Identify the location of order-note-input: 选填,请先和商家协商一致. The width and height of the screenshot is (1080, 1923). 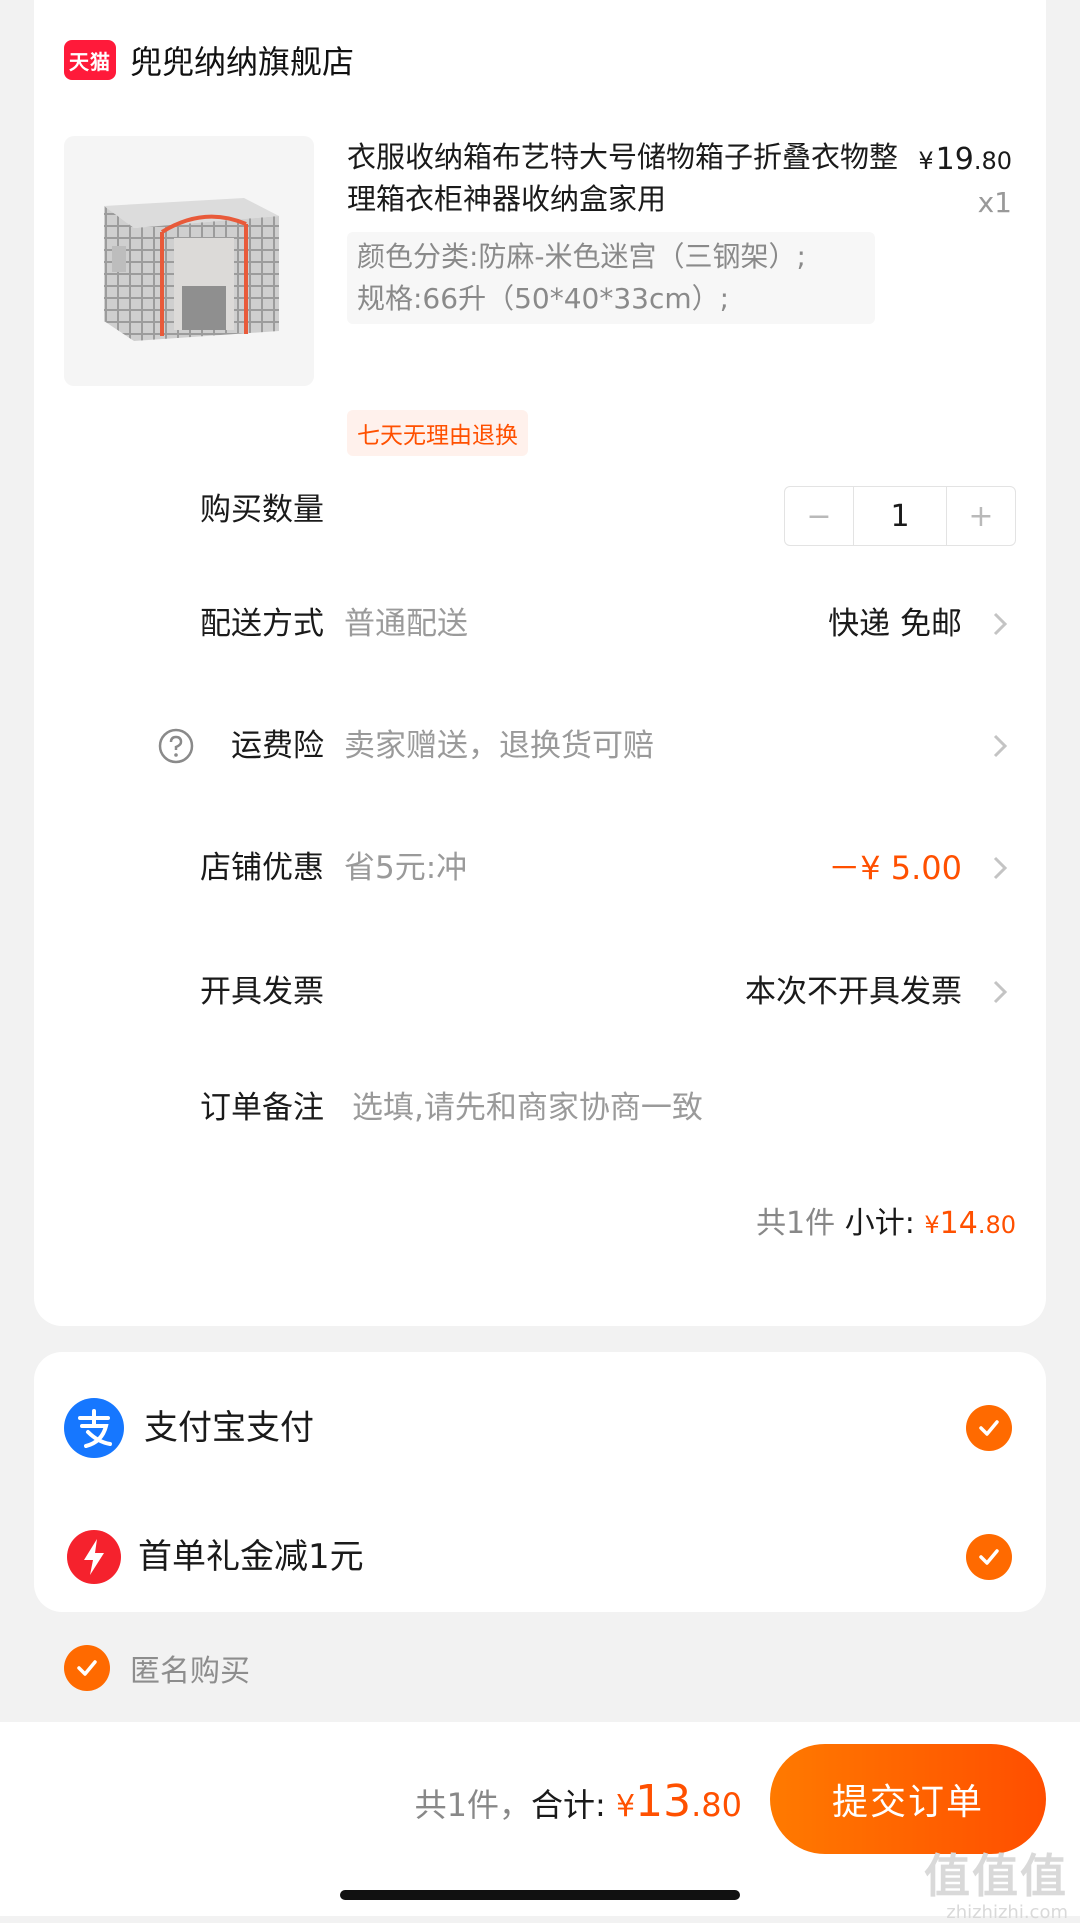
(527, 1108).